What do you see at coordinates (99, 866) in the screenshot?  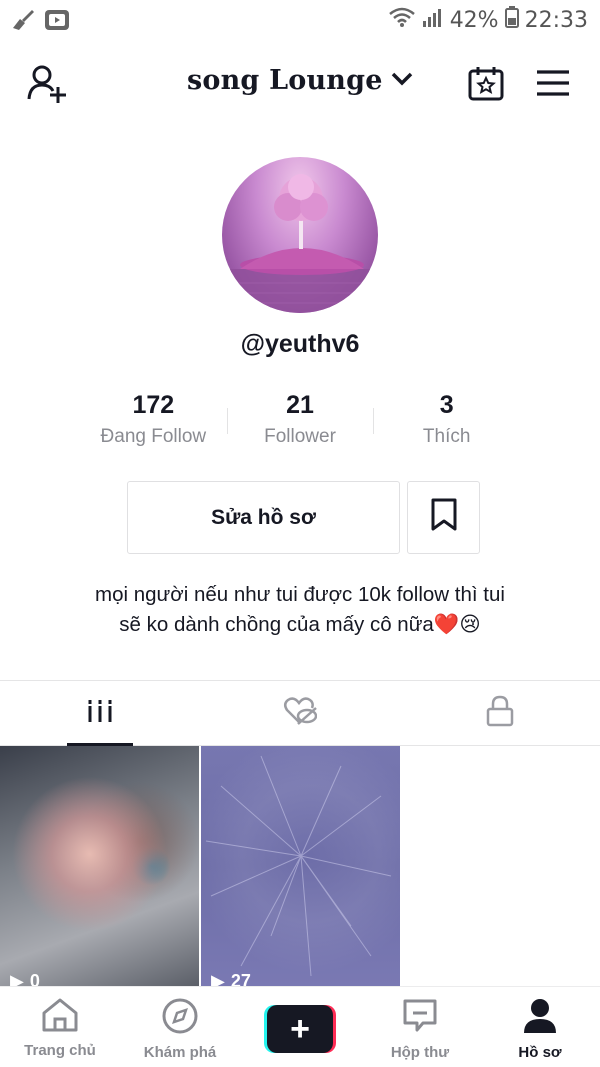 I see `video-thumbnail: ▶ 0` at bounding box center [99, 866].